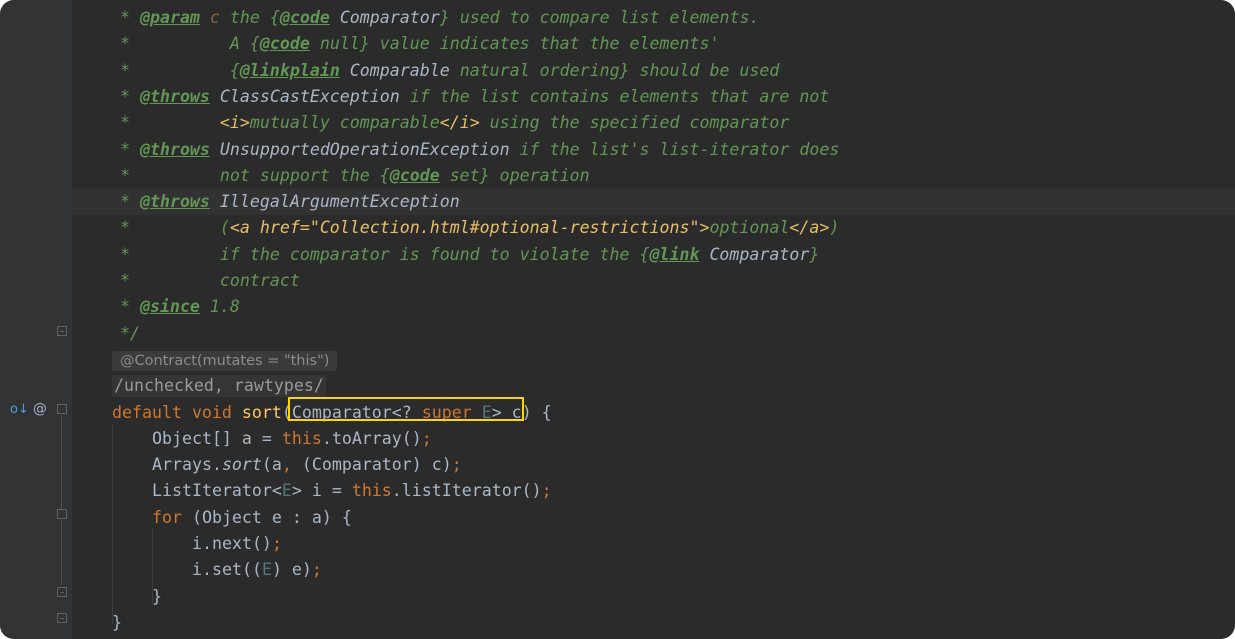 The width and height of the screenshot is (1235, 639). Describe the element at coordinates (653, 281) in the screenshot. I see `javadoc-line: * contract` at that location.